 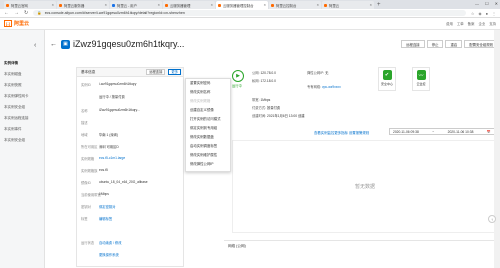 What do you see at coordinates (379, 5) in the screenshot?
I see `new-tab-icon: +` at bounding box center [379, 5].